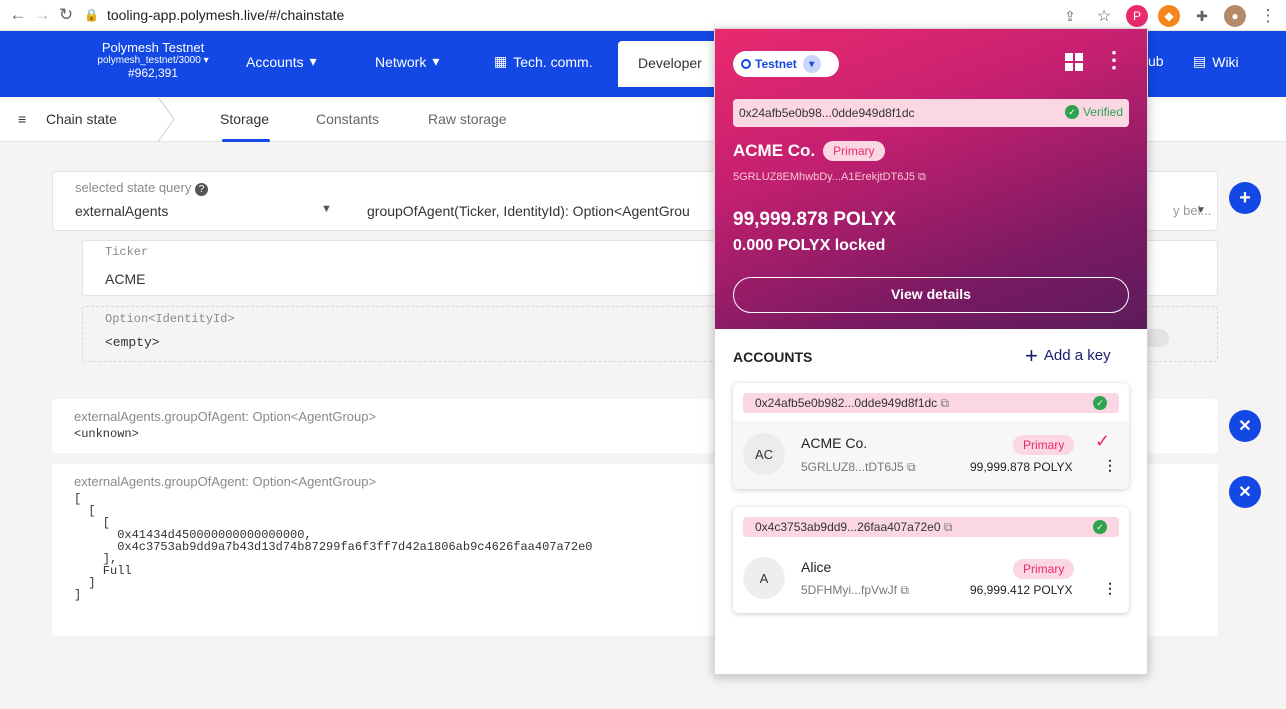 The width and height of the screenshot is (1286, 709). What do you see at coordinates (246, 140) in the screenshot?
I see `active-tab-indicator` at bounding box center [246, 140].